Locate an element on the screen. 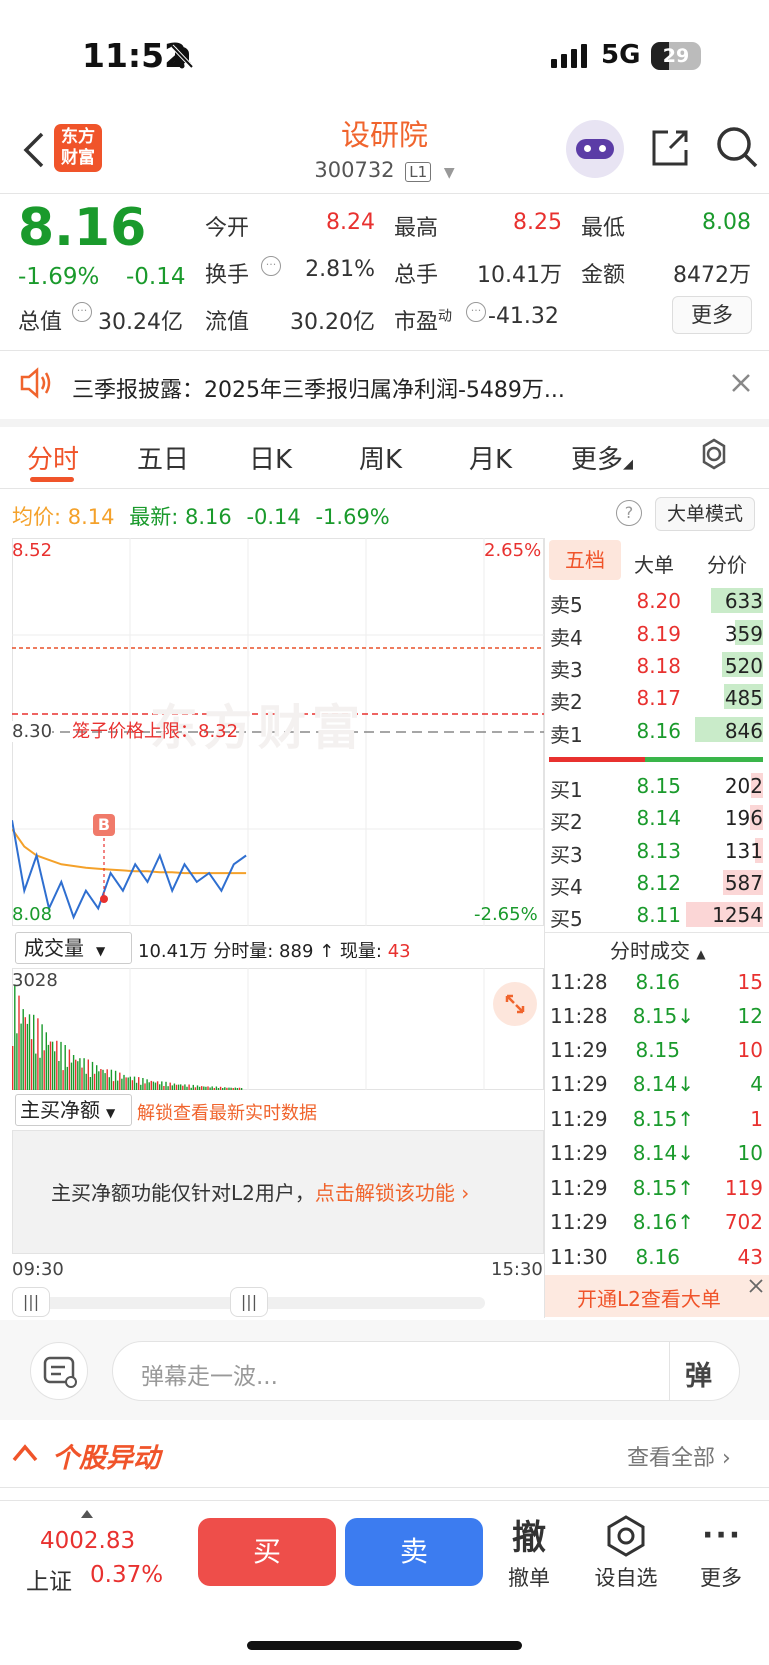  expand-icon is located at coordinates (515, 1004).